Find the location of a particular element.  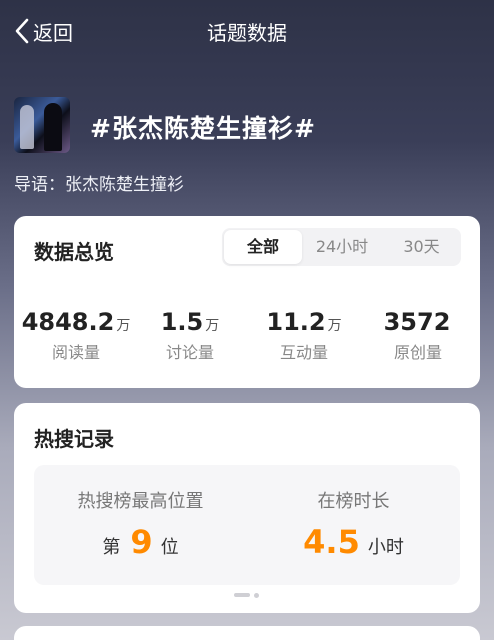

stat-value: 11.2 is located at coordinates (296, 322).